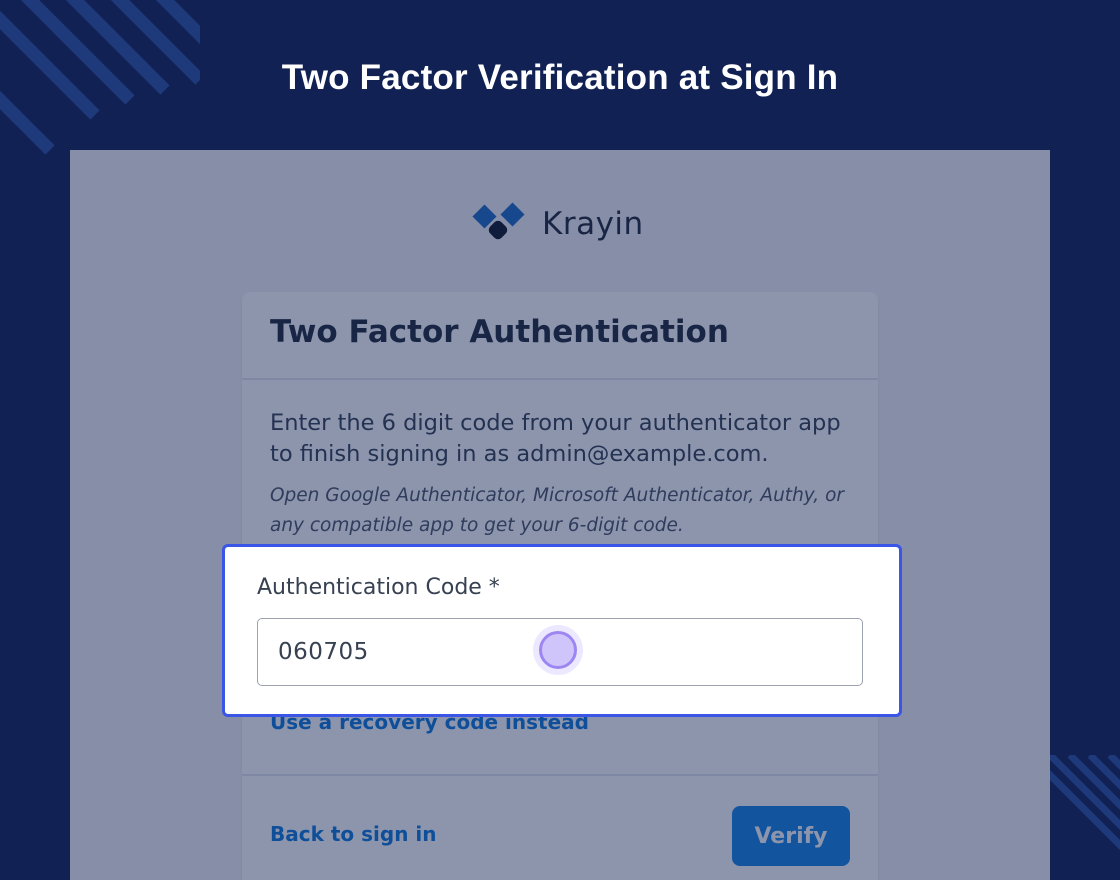 The width and height of the screenshot is (1120, 880). Describe the element at coordinates (1080, 802) in the screenshot. I see `decorative-stripes-bottom-right` at that location.